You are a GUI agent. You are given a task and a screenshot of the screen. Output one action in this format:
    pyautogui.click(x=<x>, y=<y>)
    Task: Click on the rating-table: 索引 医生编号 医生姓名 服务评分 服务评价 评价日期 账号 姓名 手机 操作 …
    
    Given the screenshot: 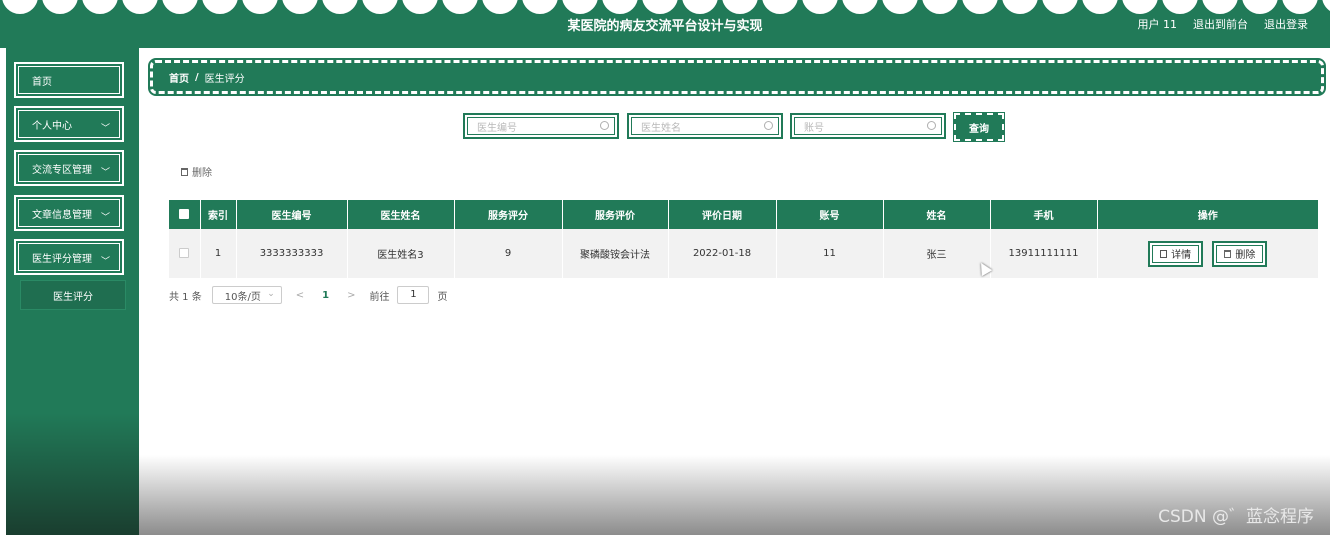 What is the action you would take?
    pyautogui.click(x=743, y=239)
    